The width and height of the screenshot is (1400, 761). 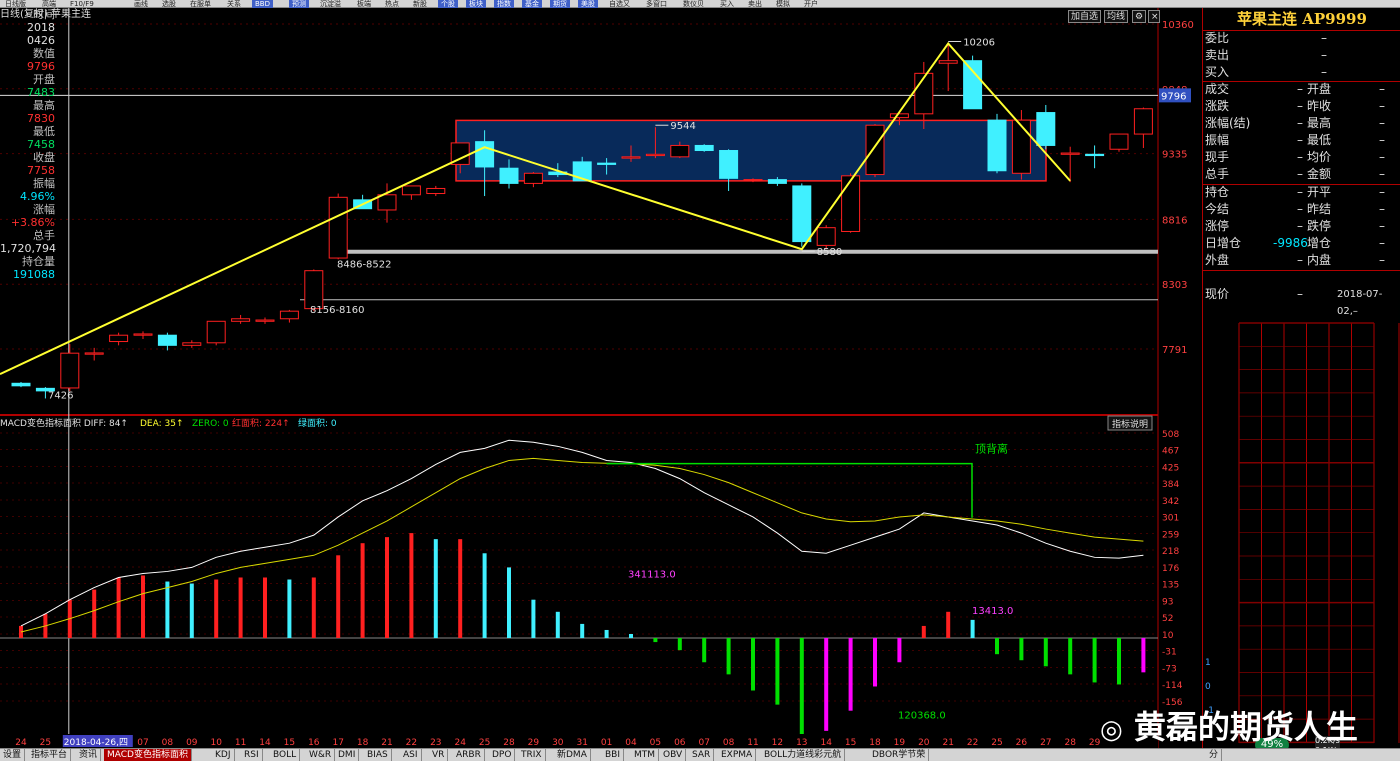 I want to click on toolbar-item: 选股, so click(x=169, y=4).